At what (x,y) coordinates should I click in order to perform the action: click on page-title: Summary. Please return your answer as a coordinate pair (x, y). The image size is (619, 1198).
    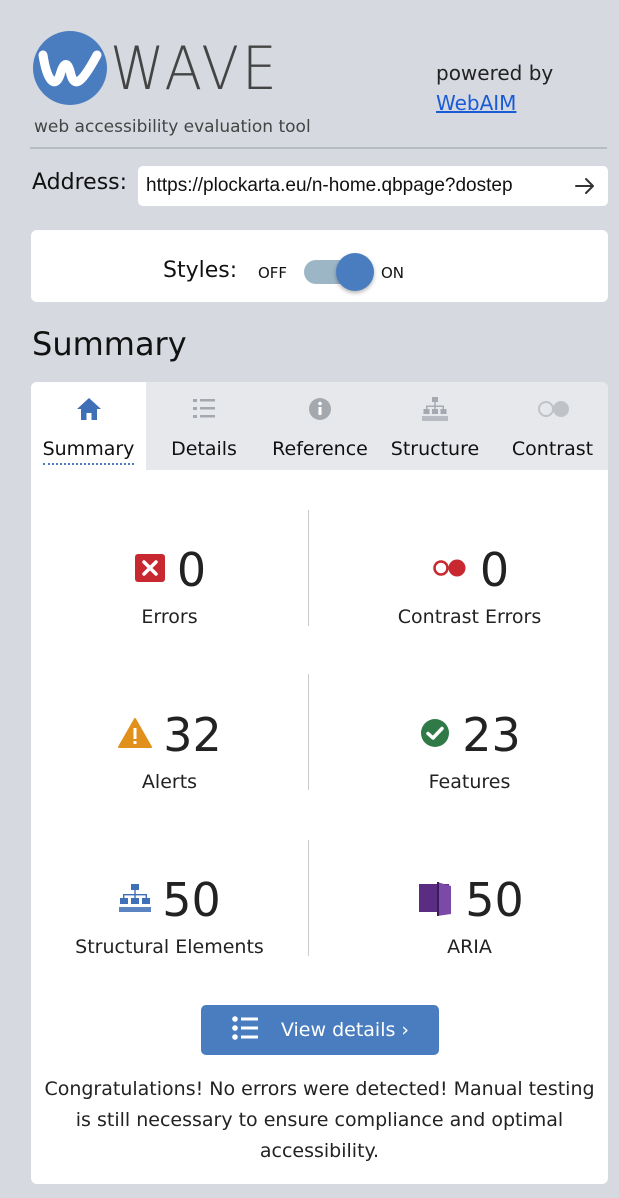
    Looking at the image, I should click on (109, 344).